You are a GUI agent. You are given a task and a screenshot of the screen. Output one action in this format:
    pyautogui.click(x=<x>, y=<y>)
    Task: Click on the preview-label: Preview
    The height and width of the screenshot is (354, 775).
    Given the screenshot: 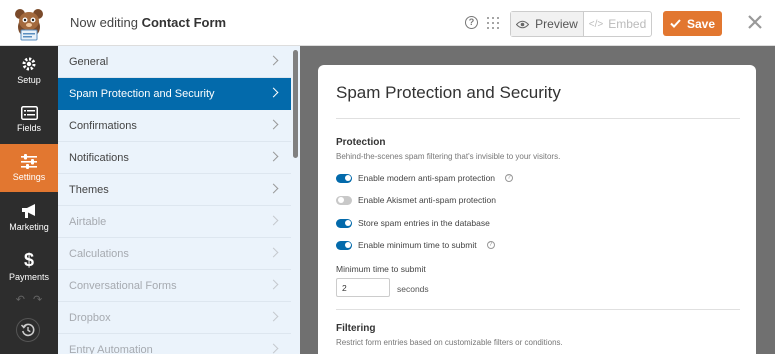 What is the action you would take?
    pyautogui.click(x=556, y=24)
    